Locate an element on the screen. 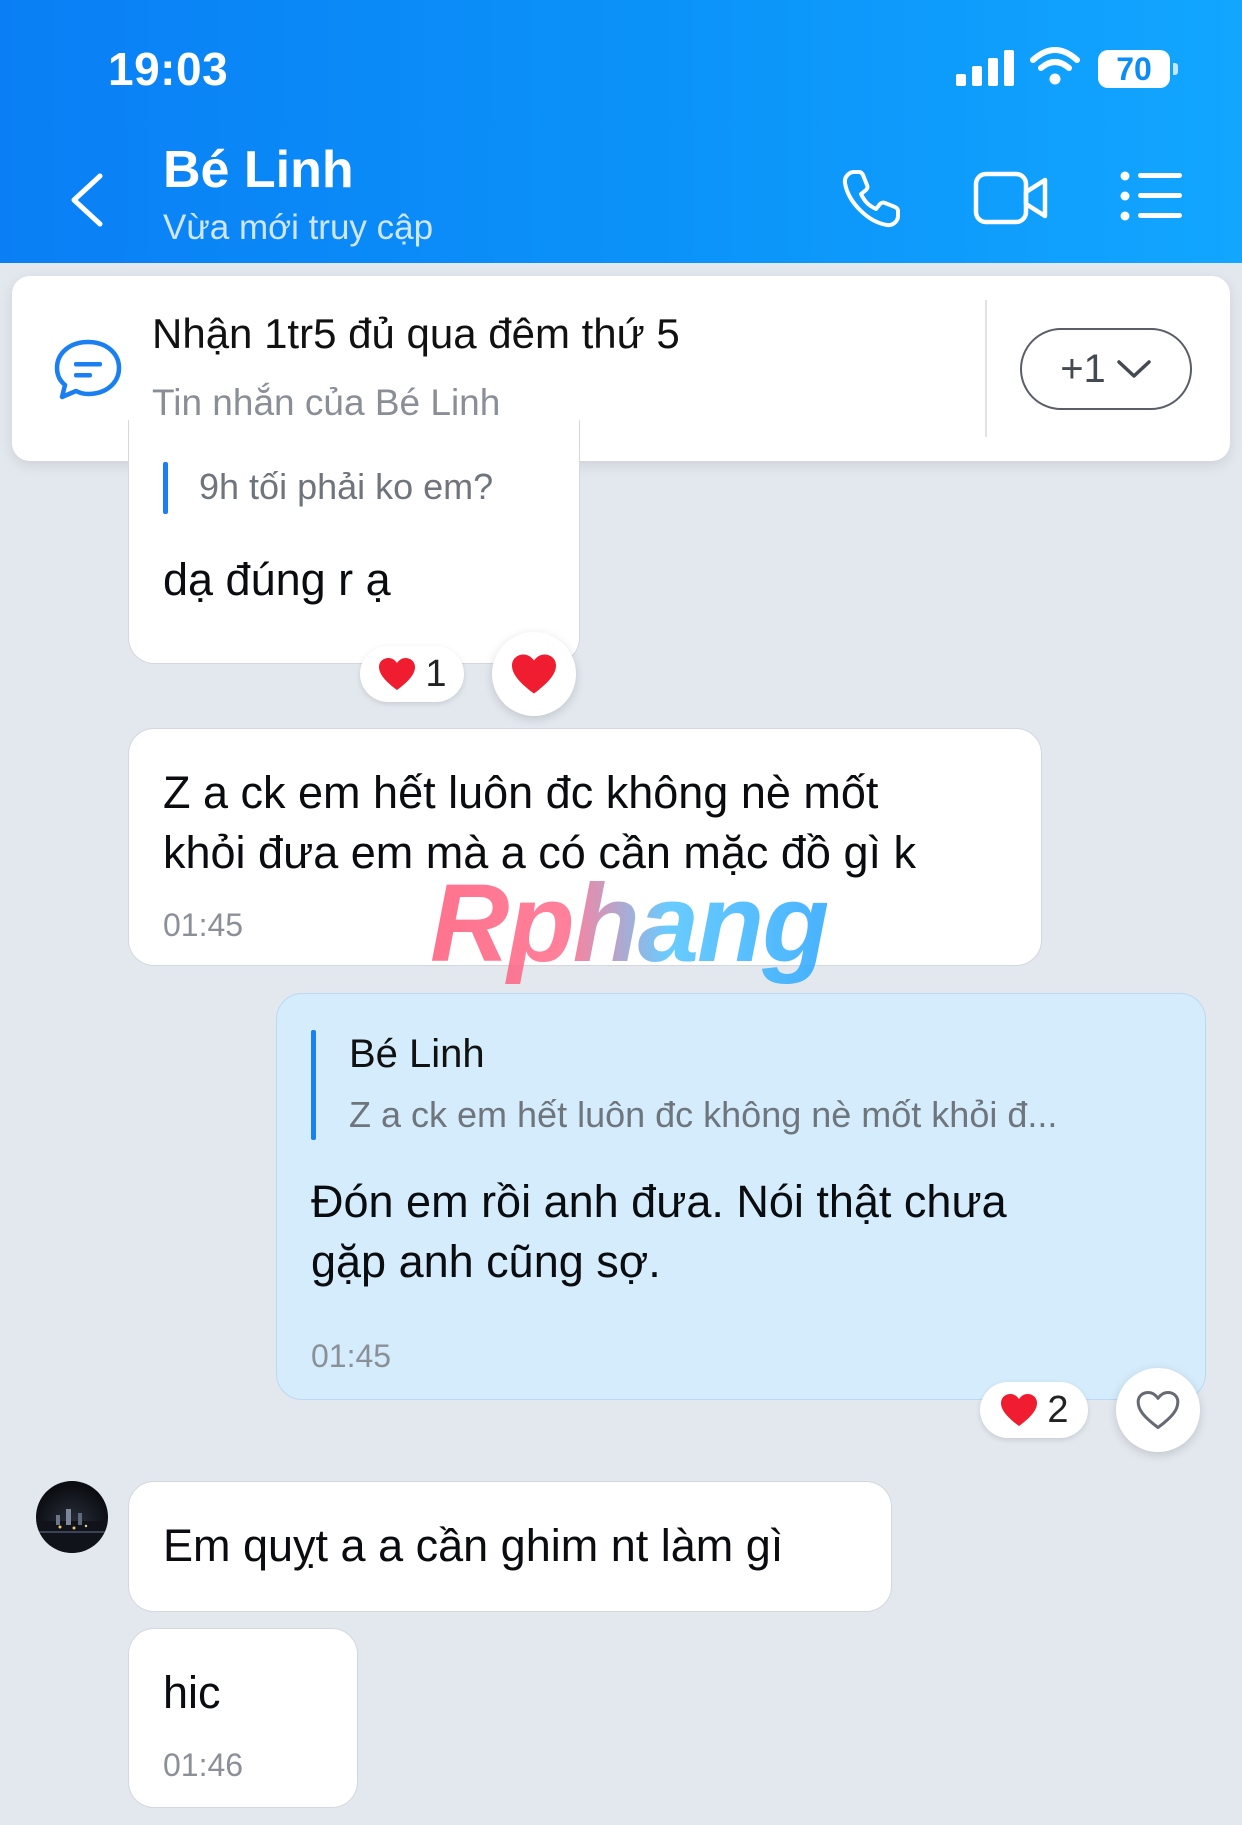 The height and width of the screenshot is (1825, 1242). pinned-divider is located at coordinates (986, 368).